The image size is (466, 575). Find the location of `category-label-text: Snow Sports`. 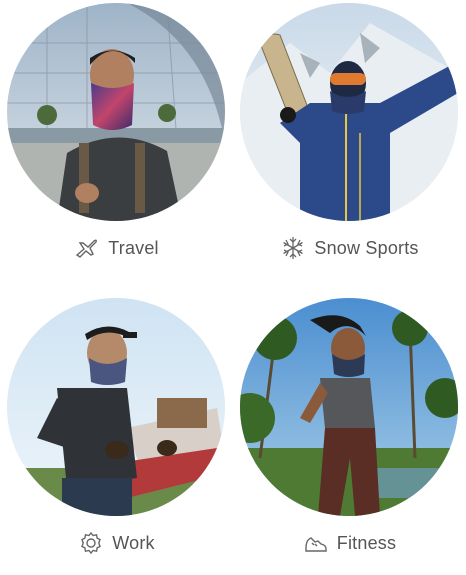

category-label-text: Snow Sports is located at coordinates (366, 247).